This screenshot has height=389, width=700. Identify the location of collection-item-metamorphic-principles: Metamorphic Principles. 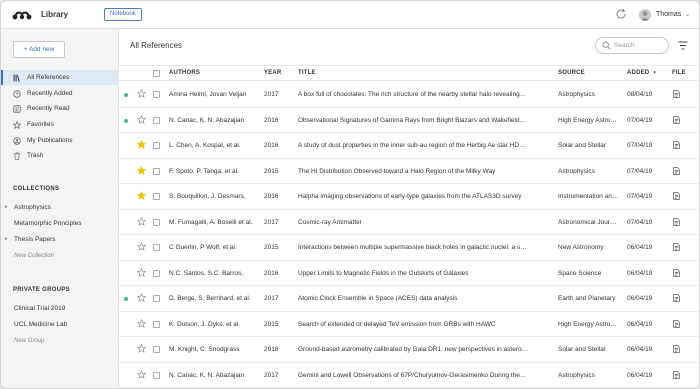
(60, 223).